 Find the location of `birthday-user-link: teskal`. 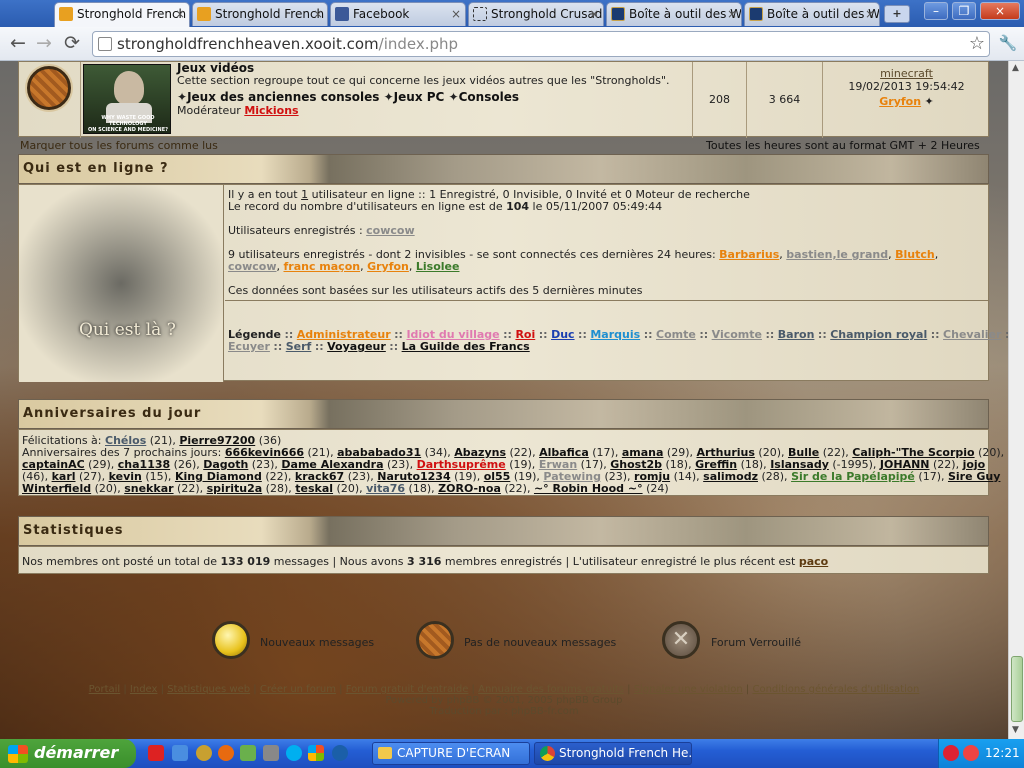

birthday-user-link: teskal is located at coordinates (314, 488).